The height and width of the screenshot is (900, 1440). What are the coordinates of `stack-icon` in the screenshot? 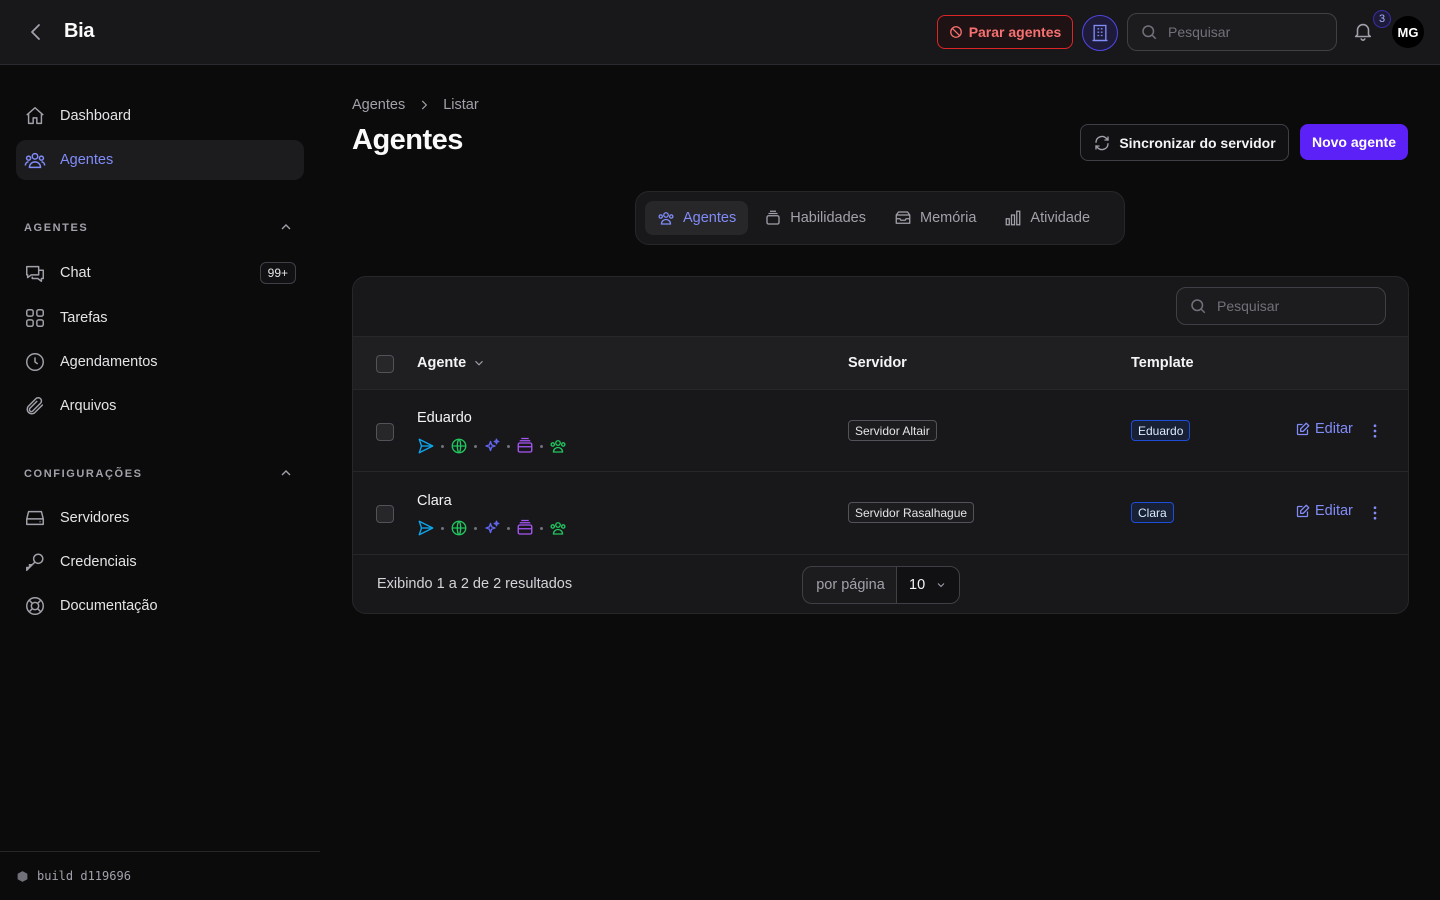 It's located at (773, 218).